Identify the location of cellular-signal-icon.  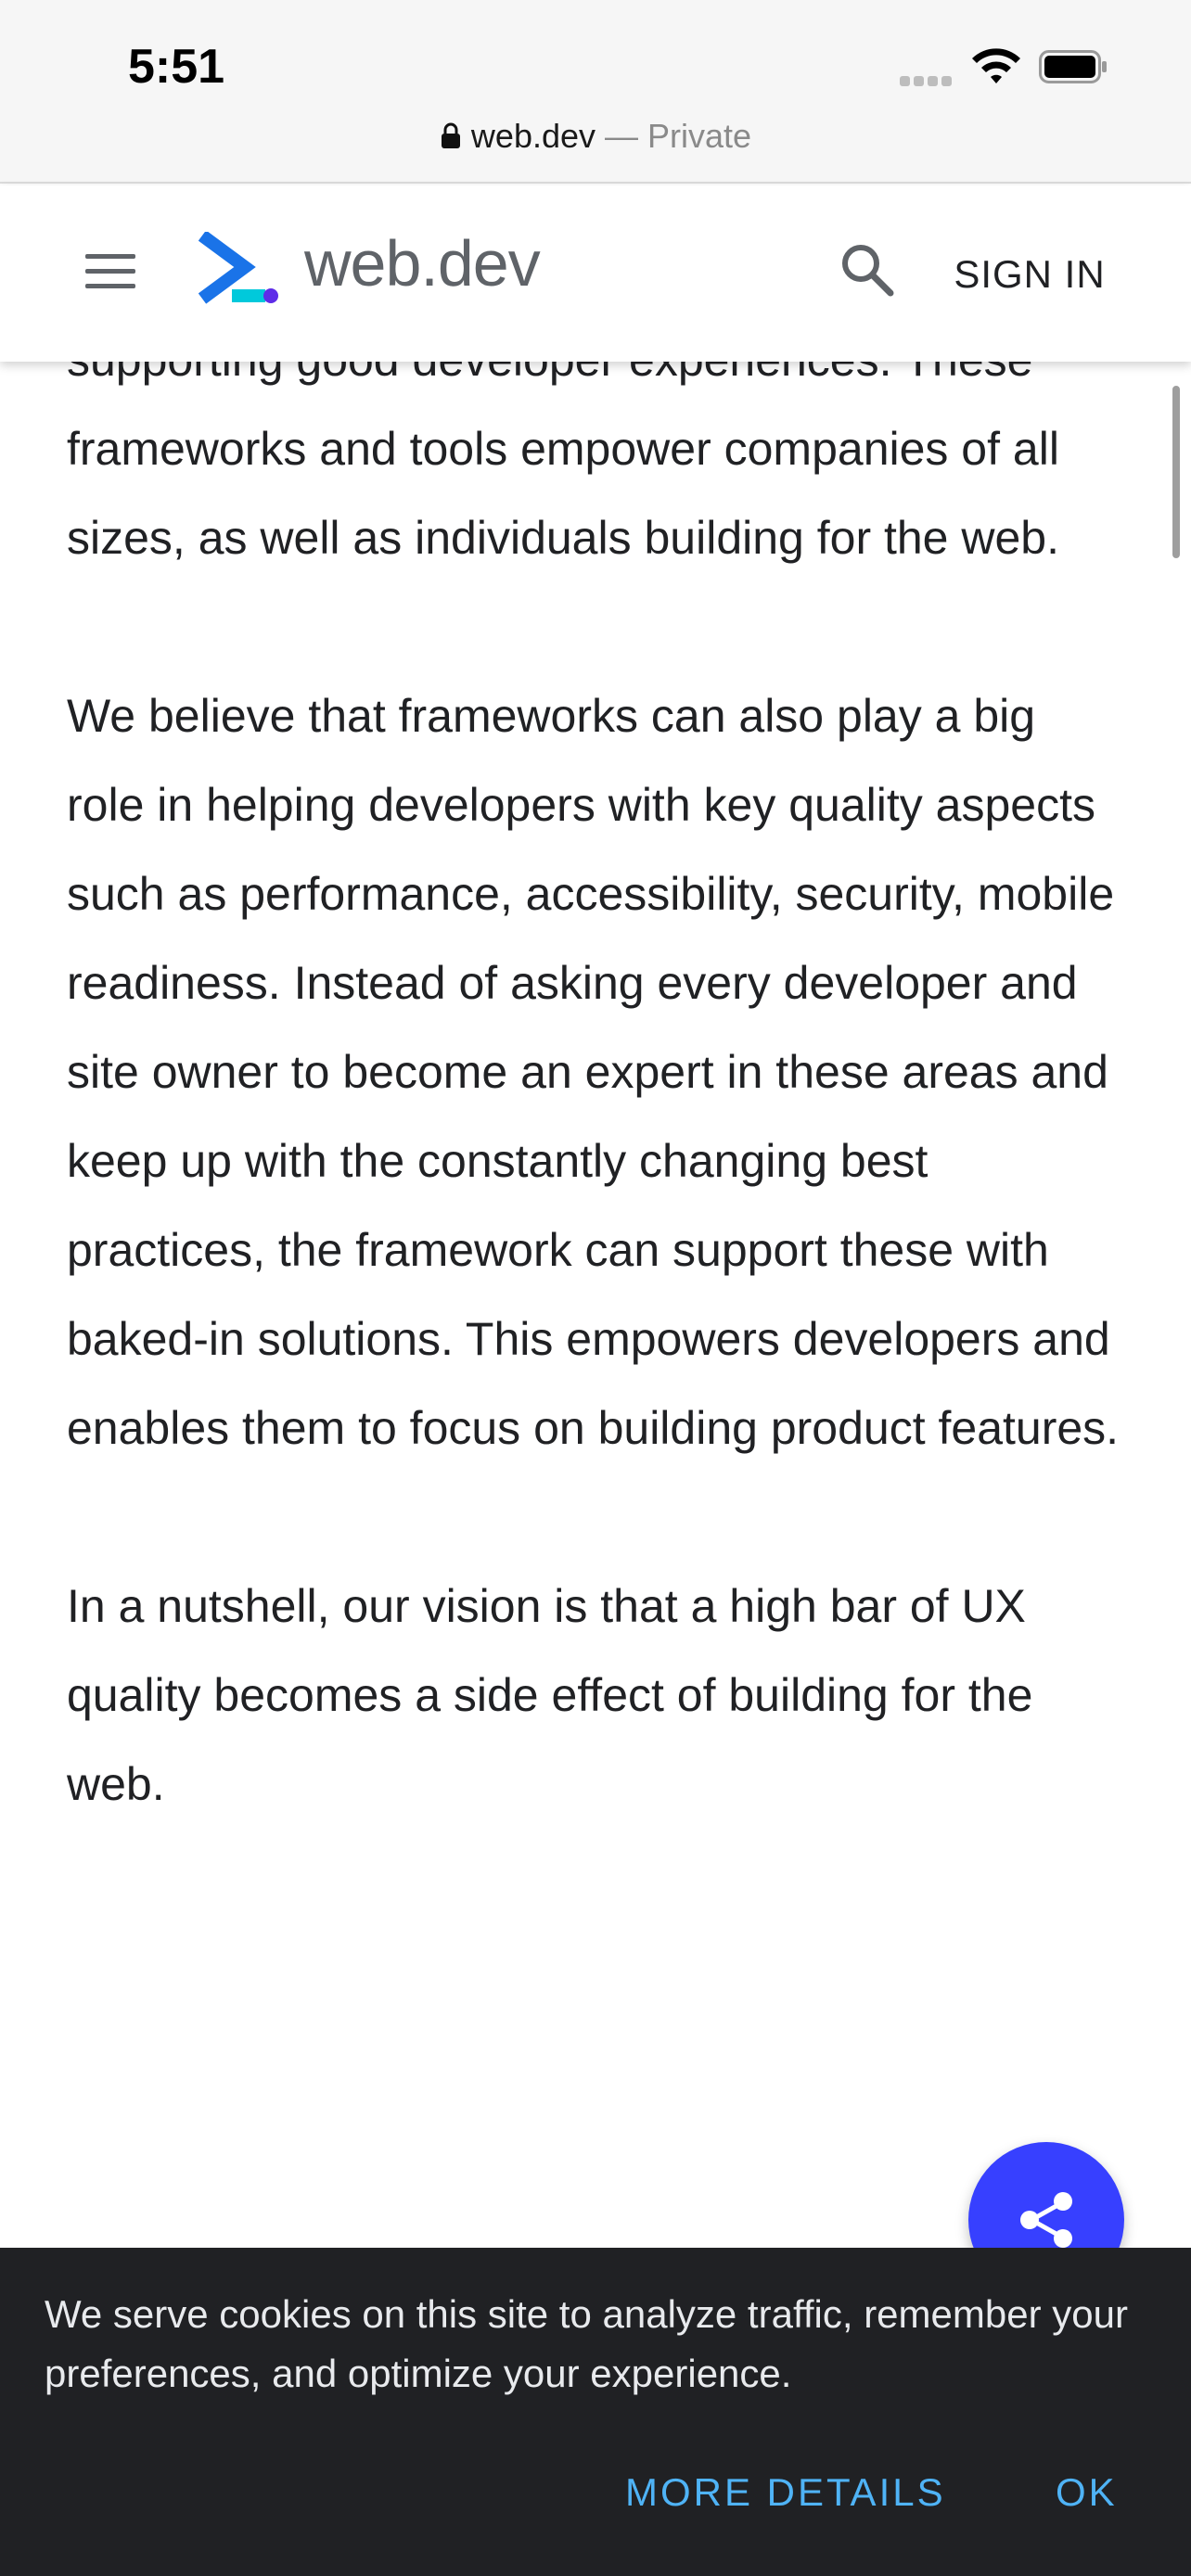
(929, 80).